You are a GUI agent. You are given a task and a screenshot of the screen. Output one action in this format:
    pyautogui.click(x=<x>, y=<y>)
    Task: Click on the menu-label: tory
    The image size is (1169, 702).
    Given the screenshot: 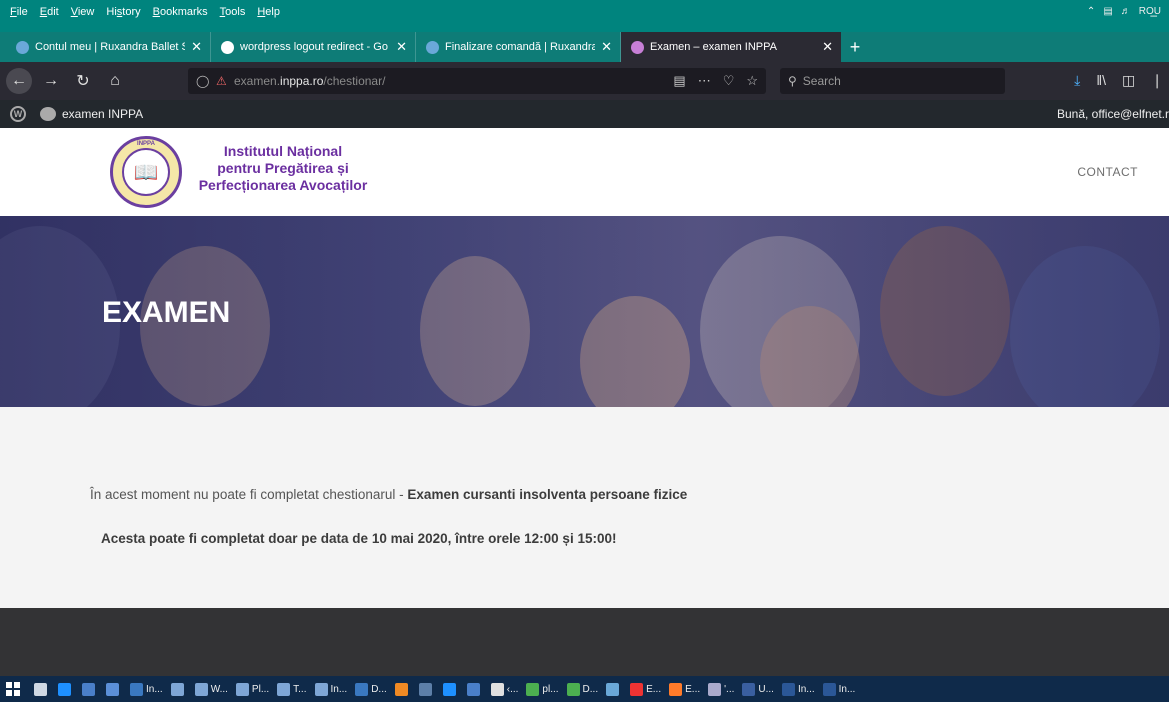 What is the action you would take?
    pyautogui.click(x=131, y=12)
    